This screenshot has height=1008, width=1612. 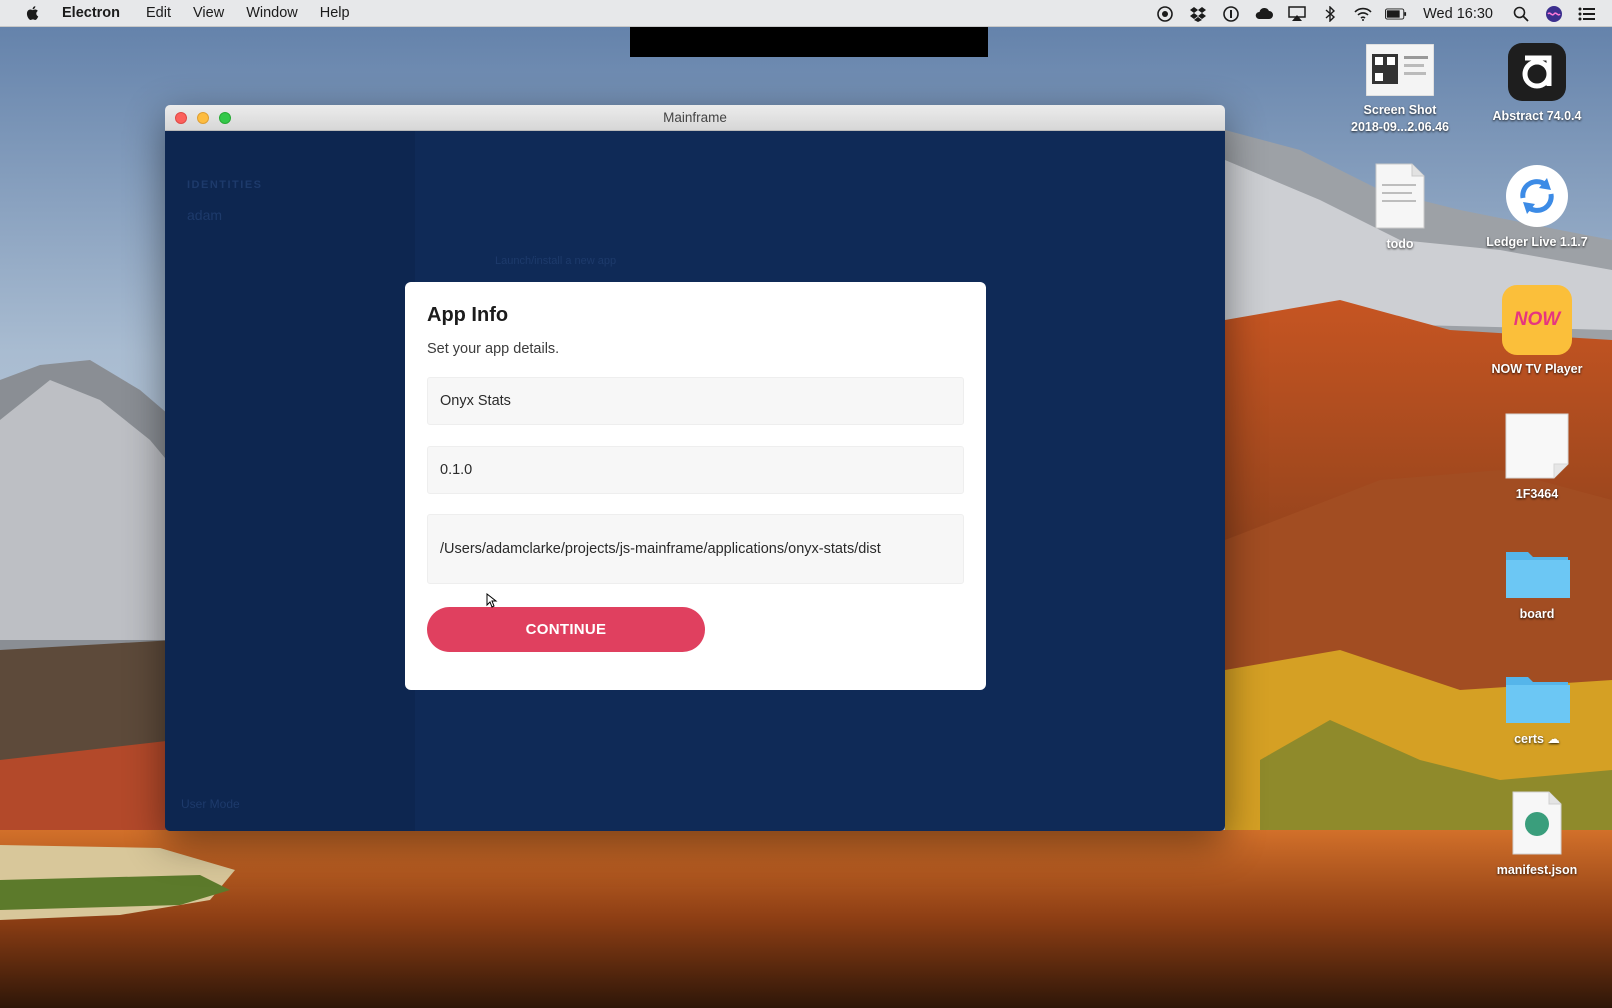 What do you see at coordinates (205, 215) in the screenshot?
I see `sidebar-user-item: adam` at bounding box center [205, 215].